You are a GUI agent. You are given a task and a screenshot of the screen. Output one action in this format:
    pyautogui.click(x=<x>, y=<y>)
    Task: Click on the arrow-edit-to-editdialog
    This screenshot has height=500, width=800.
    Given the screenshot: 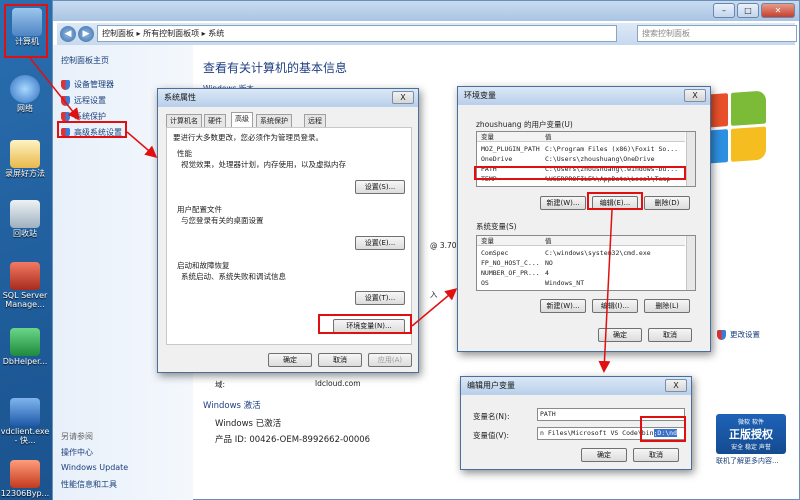 What is the action you would take?
    pyautogui.click(x=605, y=291)
    